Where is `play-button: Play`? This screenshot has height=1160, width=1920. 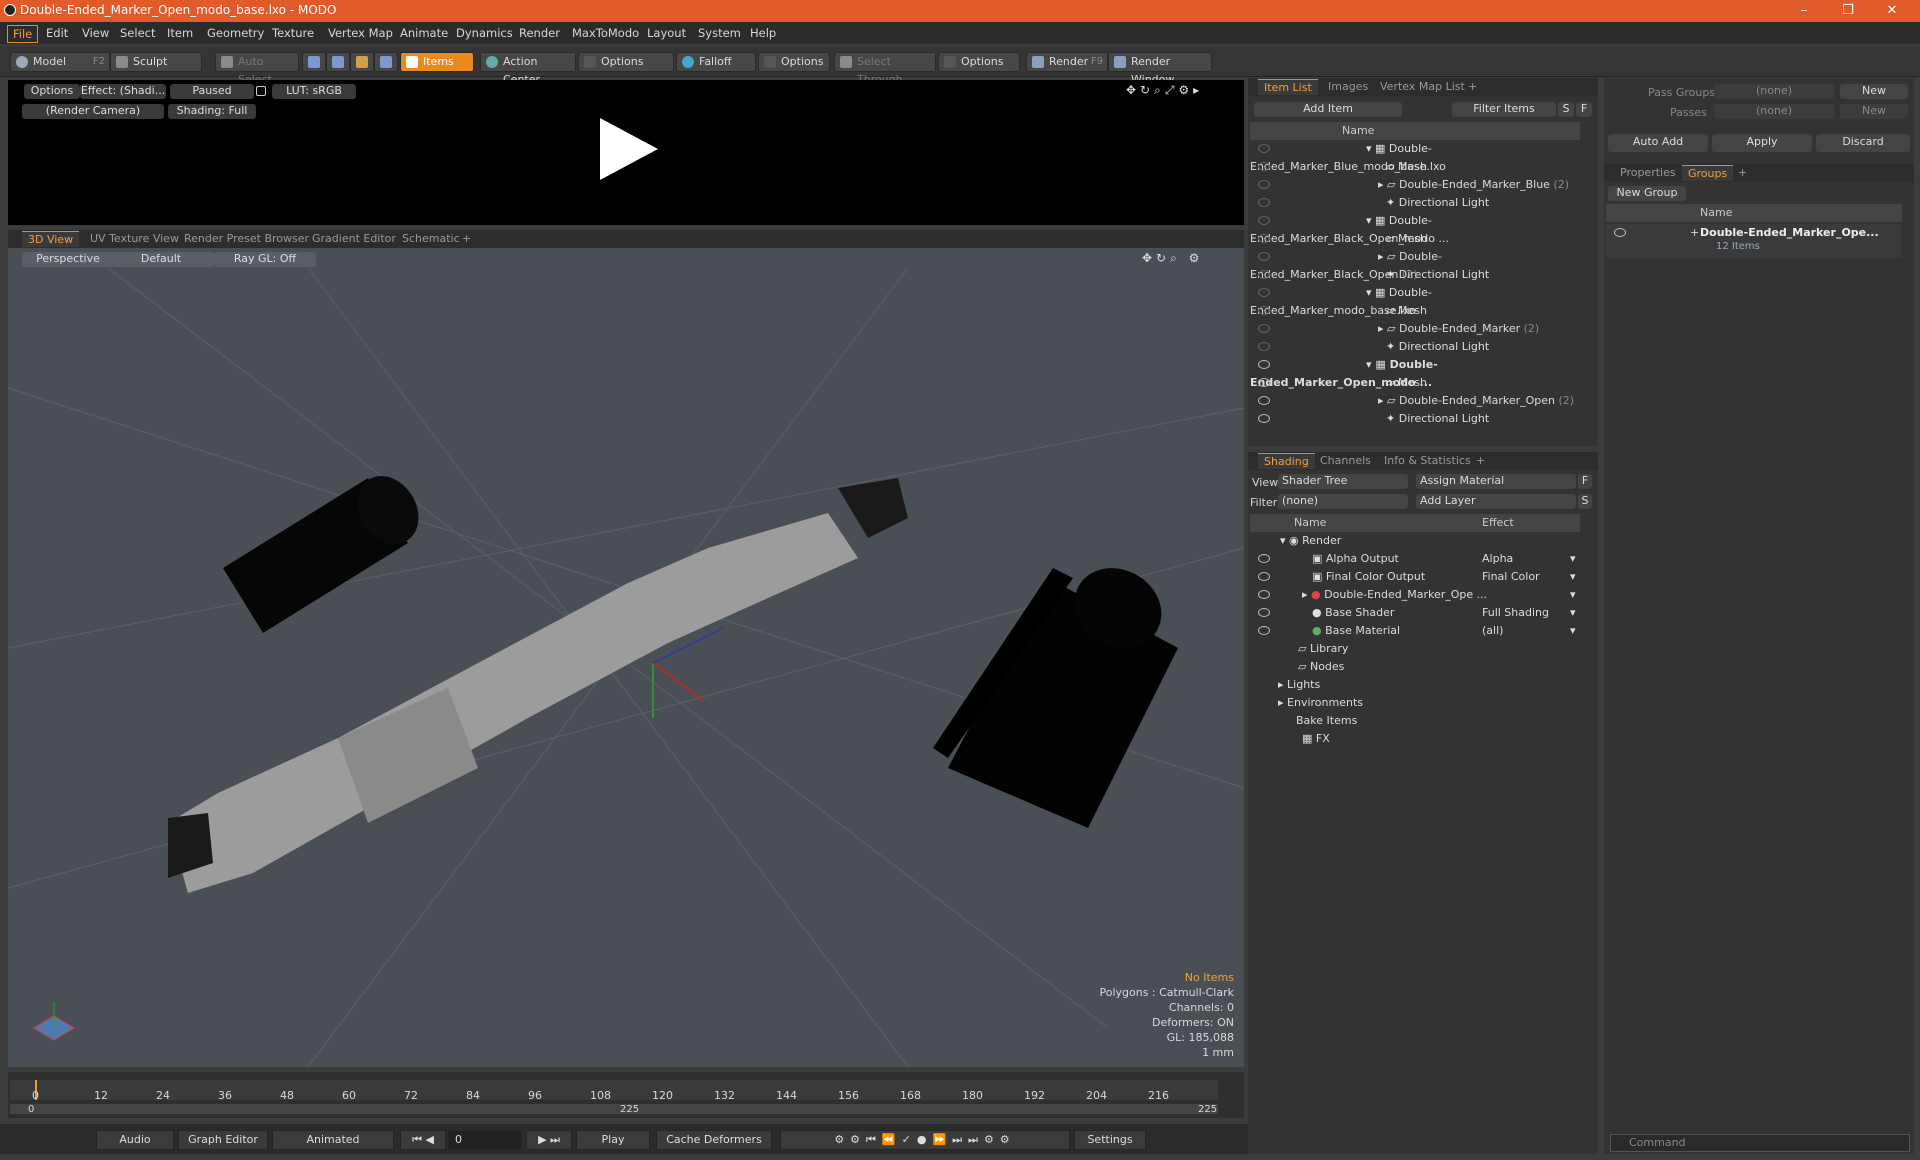 play-button: Play is located at coordinates (613, 1140).